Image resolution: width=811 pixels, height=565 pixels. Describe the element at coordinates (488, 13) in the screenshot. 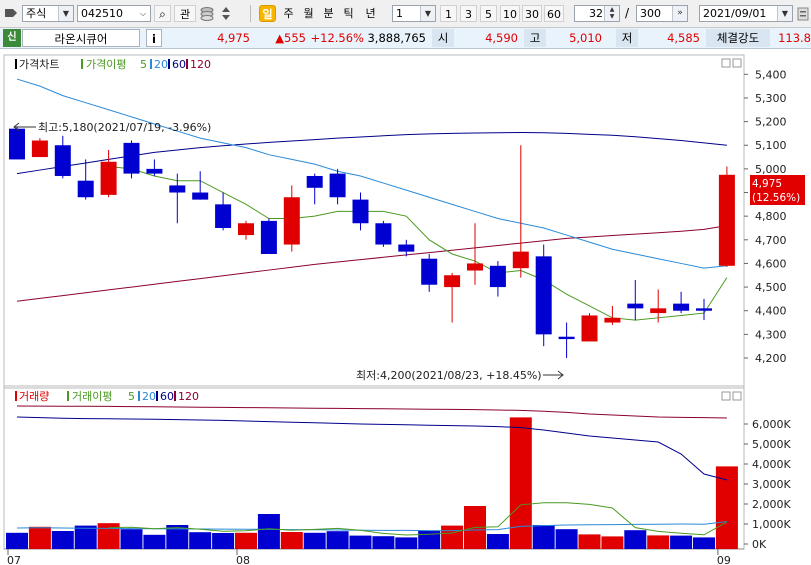

I see `interval-5-button: 5` at that location.